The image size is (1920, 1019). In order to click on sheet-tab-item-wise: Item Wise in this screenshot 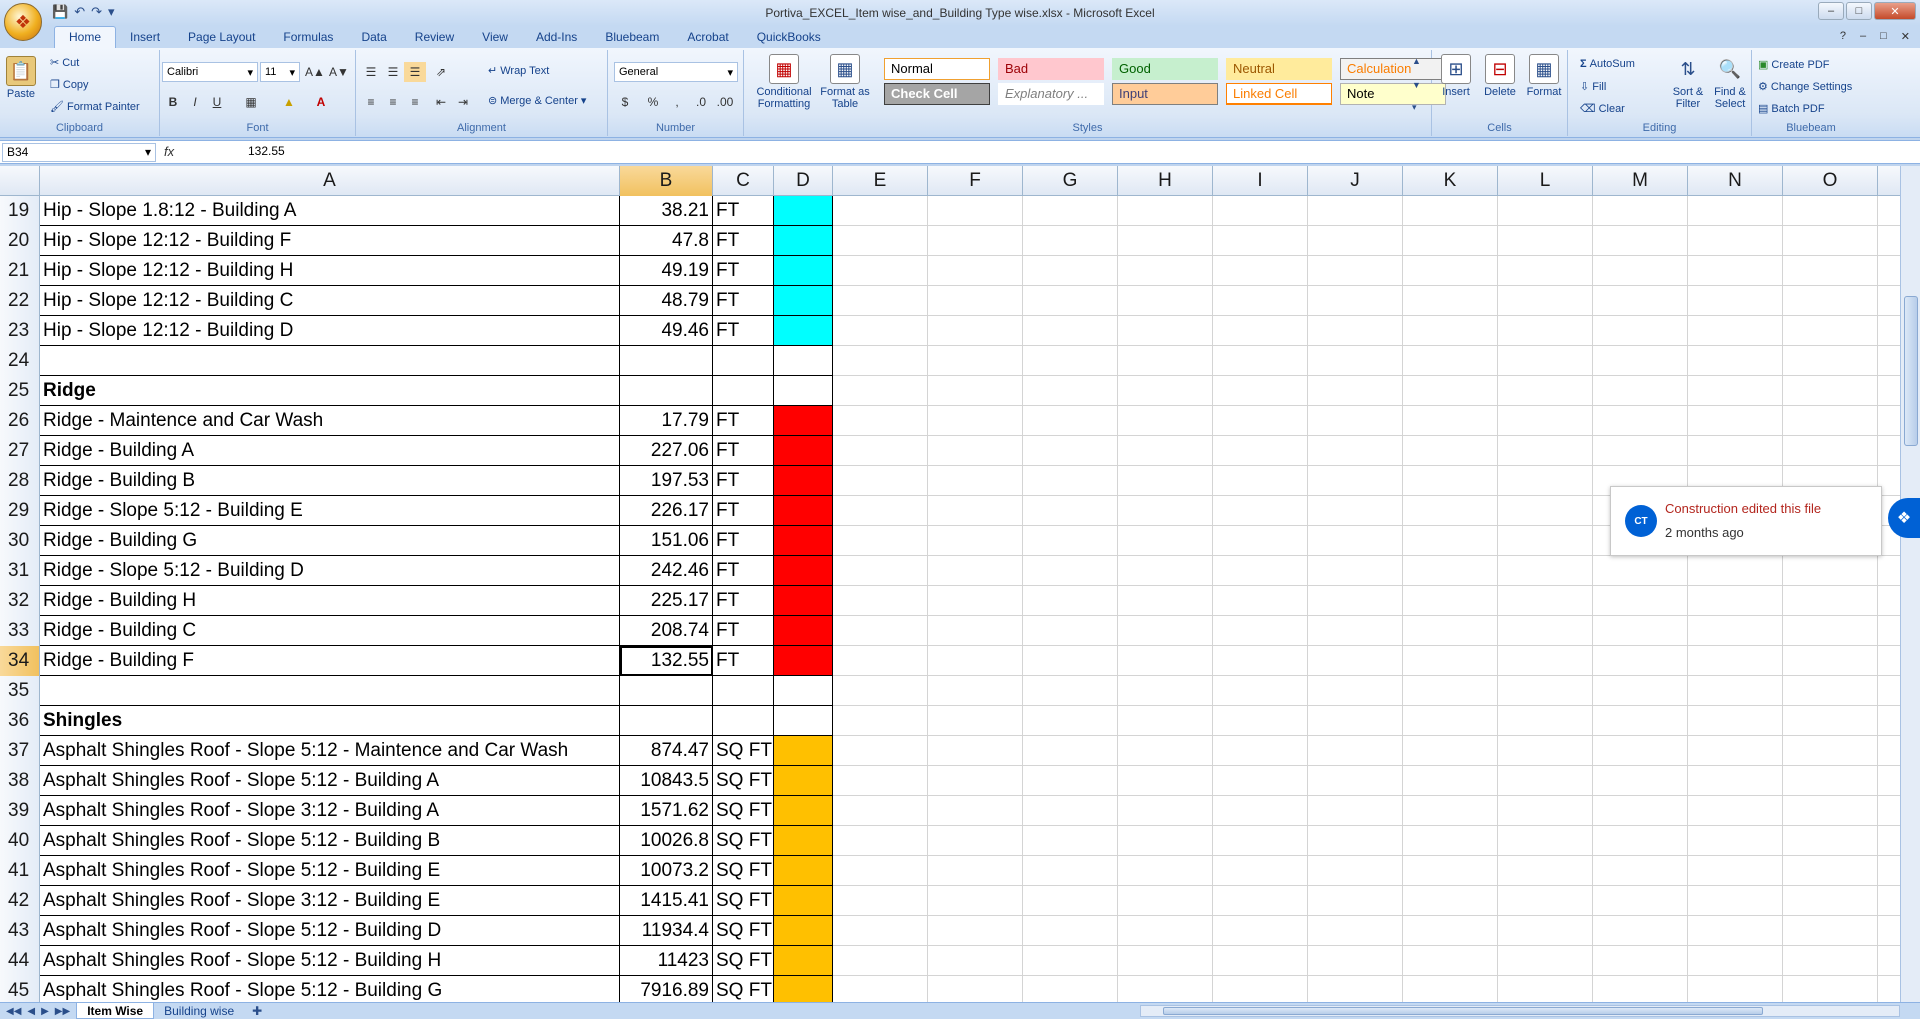, I will do `click(115, 1011)`.